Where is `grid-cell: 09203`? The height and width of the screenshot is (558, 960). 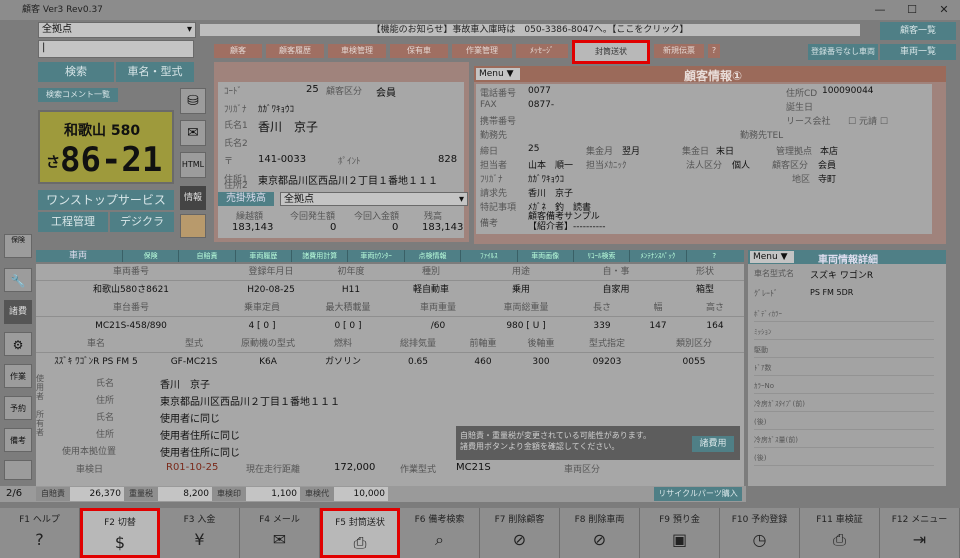 grid-cell: 09203 is located at coordinates (607, 362).